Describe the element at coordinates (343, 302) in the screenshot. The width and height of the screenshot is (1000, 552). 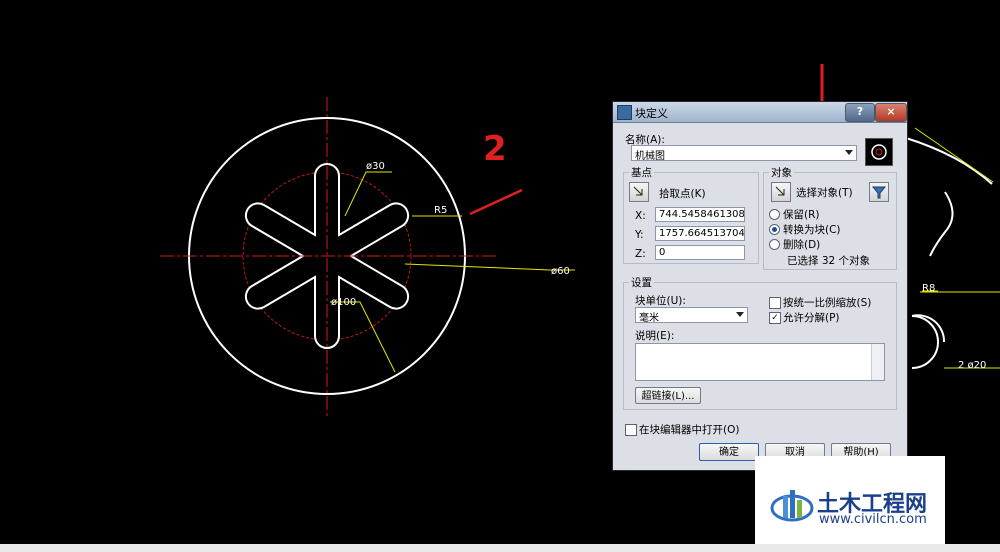
I see `dim-d100-label: ø100` at that location.